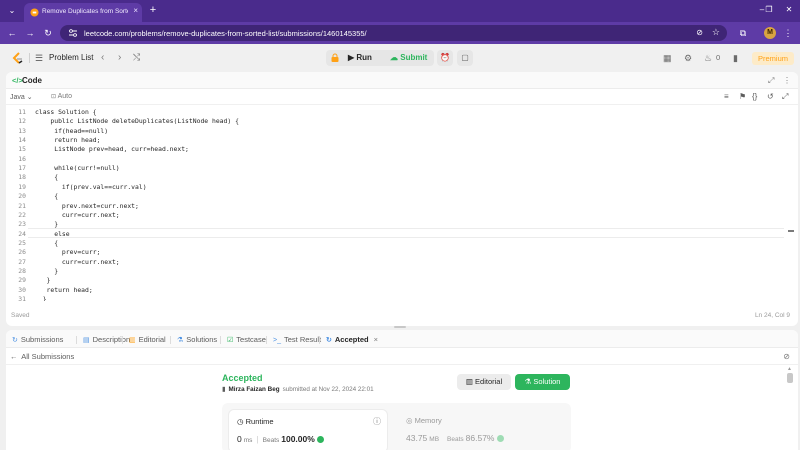 Image resolution: width=800 pixels, height=450 pixels. Describe the element at coordinates (785, 97) in the screenshot. I see `fullscreen-icon: ⤢` at that location.